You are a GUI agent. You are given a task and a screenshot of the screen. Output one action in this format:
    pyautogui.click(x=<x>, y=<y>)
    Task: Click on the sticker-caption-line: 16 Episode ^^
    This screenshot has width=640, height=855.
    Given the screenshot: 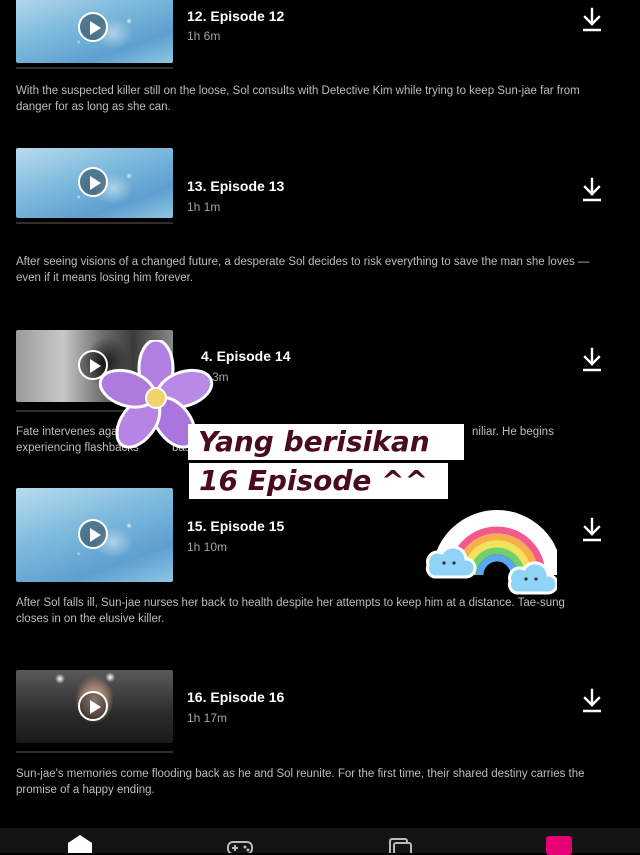 What is the action you would take?
    pyautogui.click(x=318, y=481)
    